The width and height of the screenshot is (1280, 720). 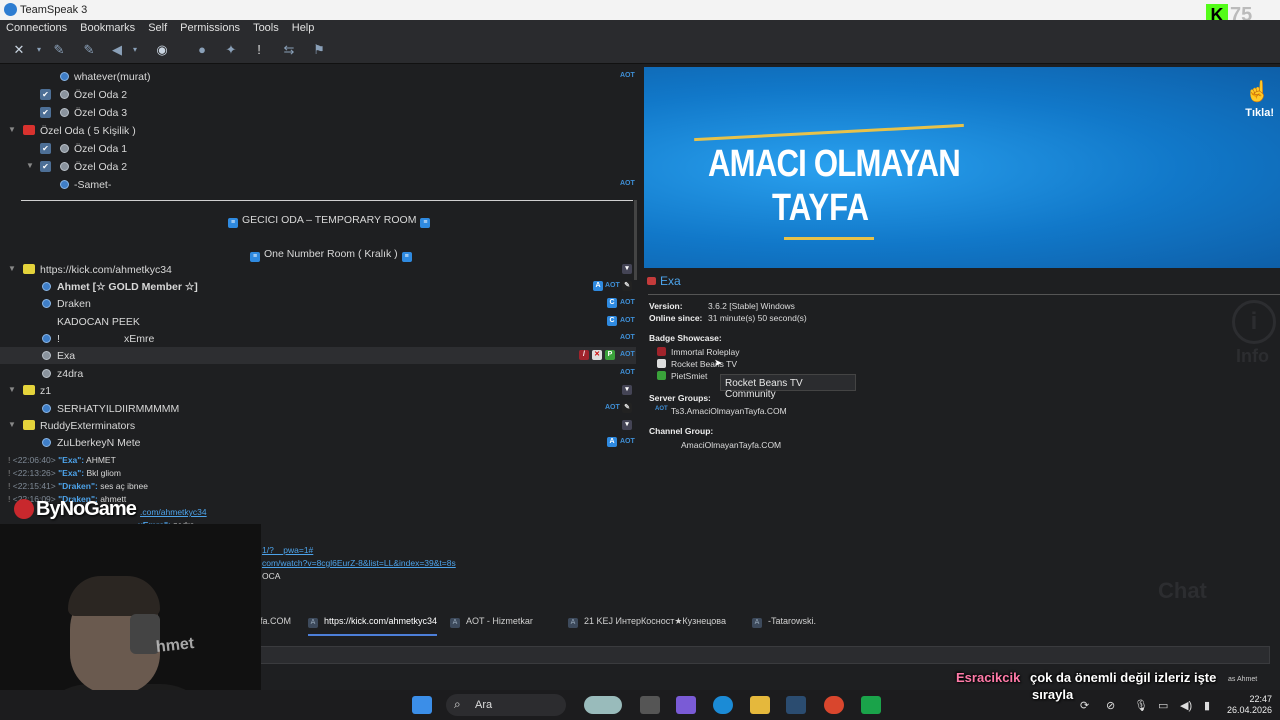 I want to click on taskbar-search: ⌕ Ara, so click(x=506, y=705).